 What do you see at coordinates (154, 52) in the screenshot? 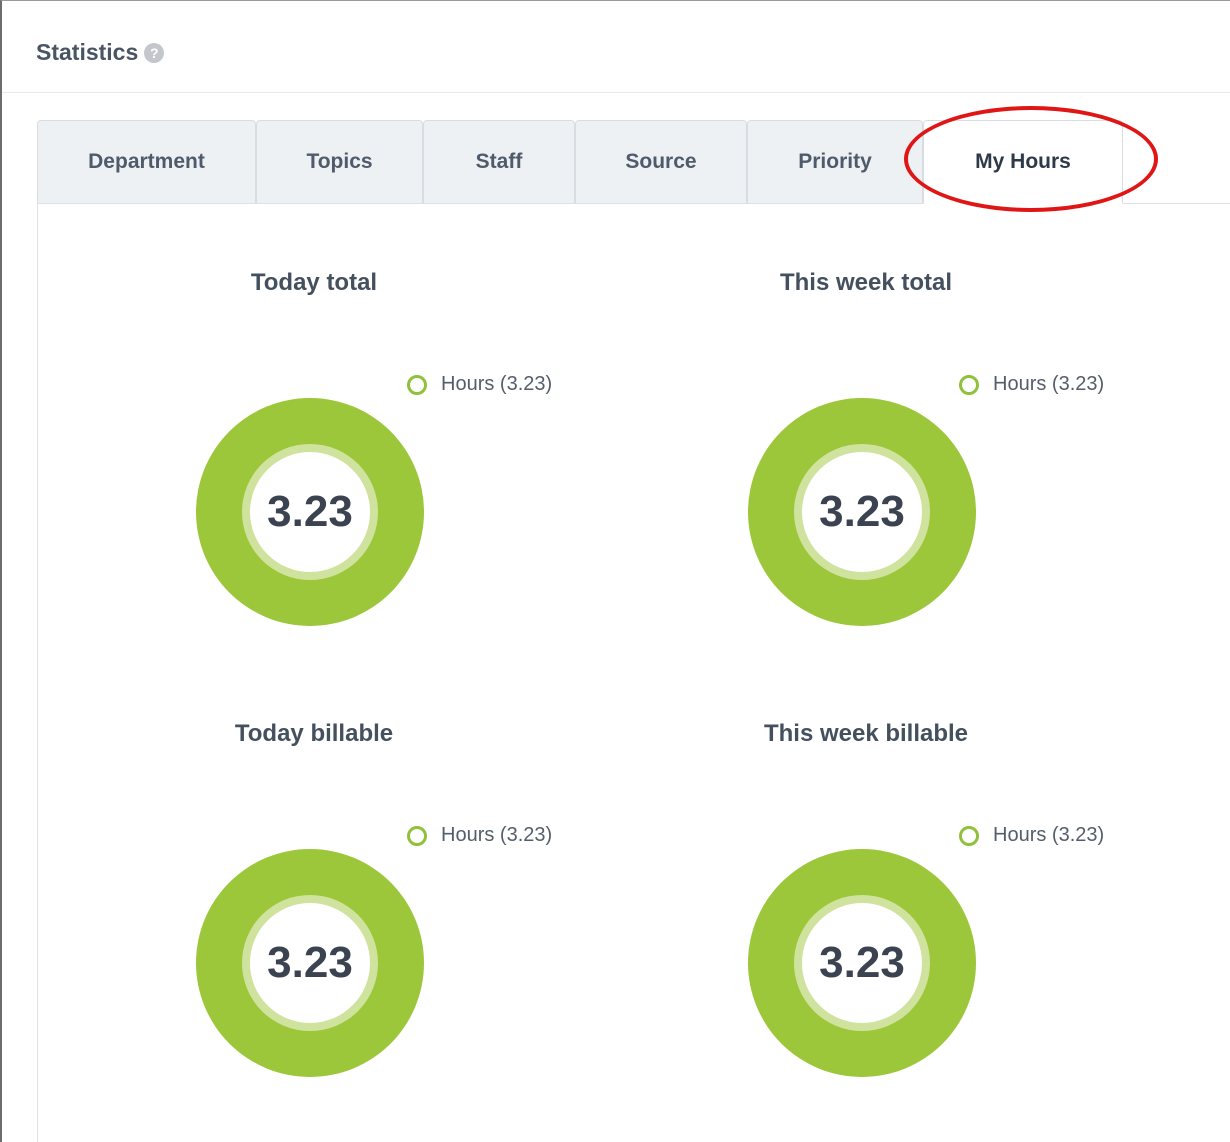
I see `help-icon: ?` at bounding box center [154, 52].